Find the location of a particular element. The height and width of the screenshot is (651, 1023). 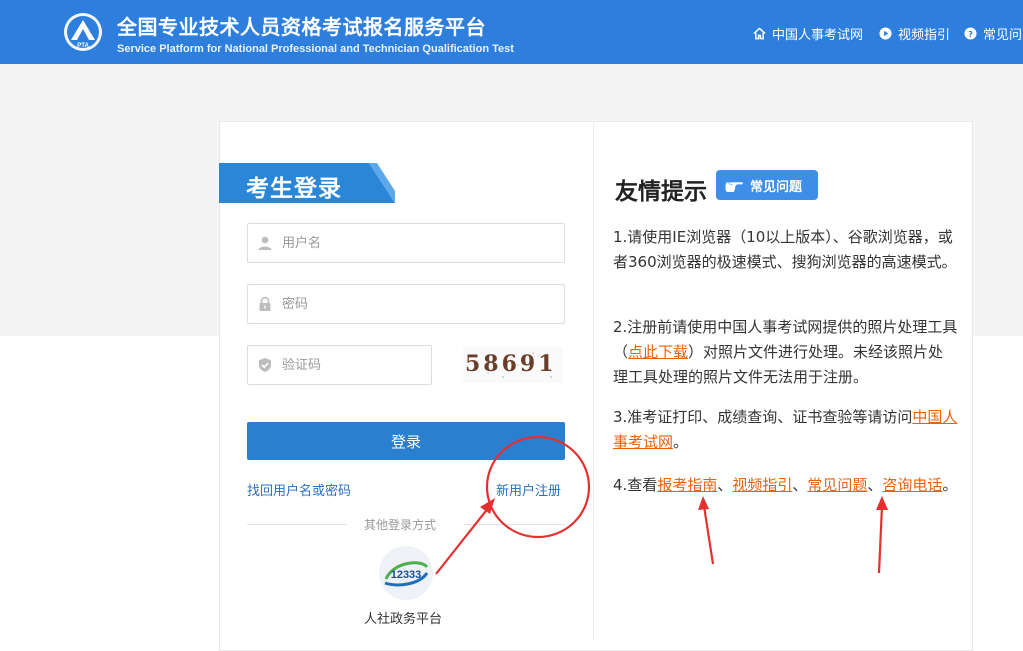

captcha-image: 58691 is located at coordinates (513, 365).